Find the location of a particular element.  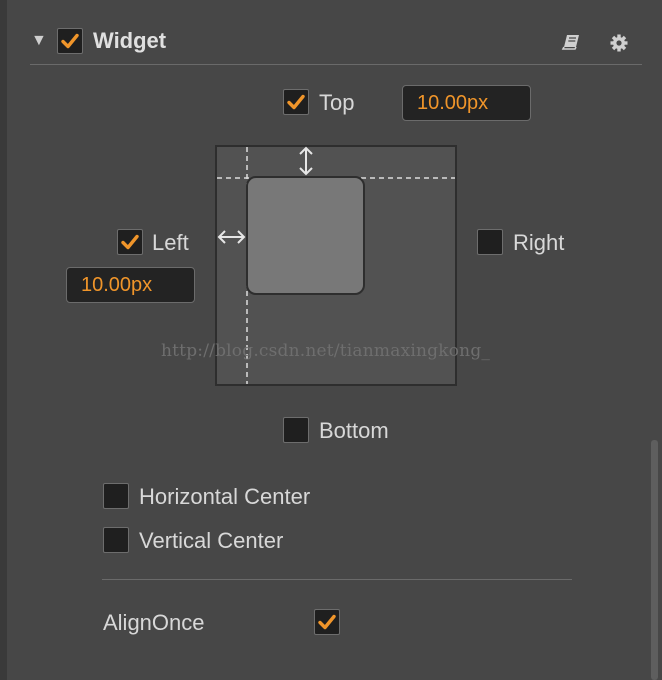

gear-icon is located at coordinates (619, 43).